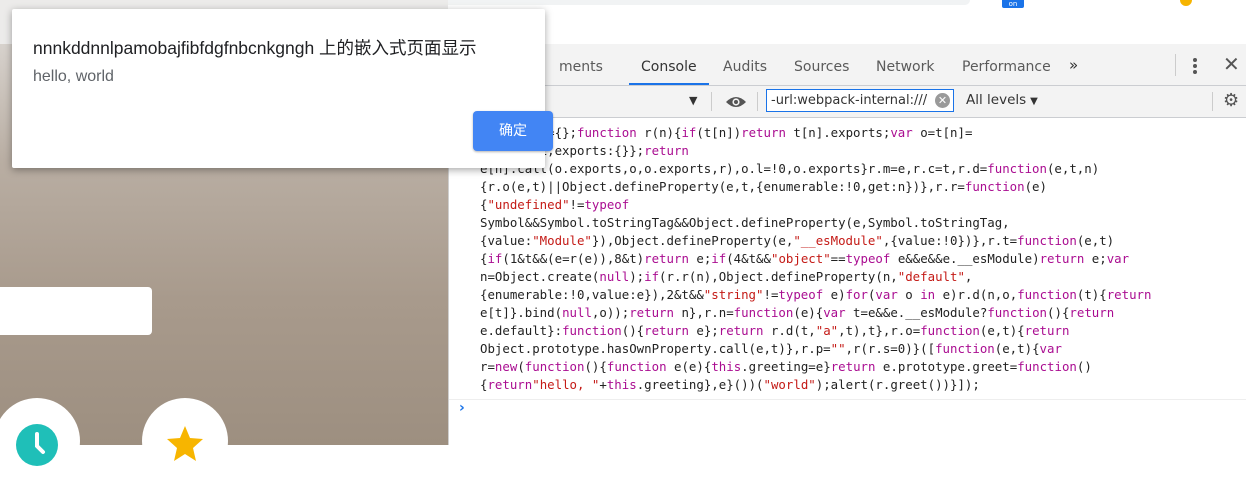  Describe the element at coordinates (905, 64) in the screenshot. I see `tab-network: Network` at that location.